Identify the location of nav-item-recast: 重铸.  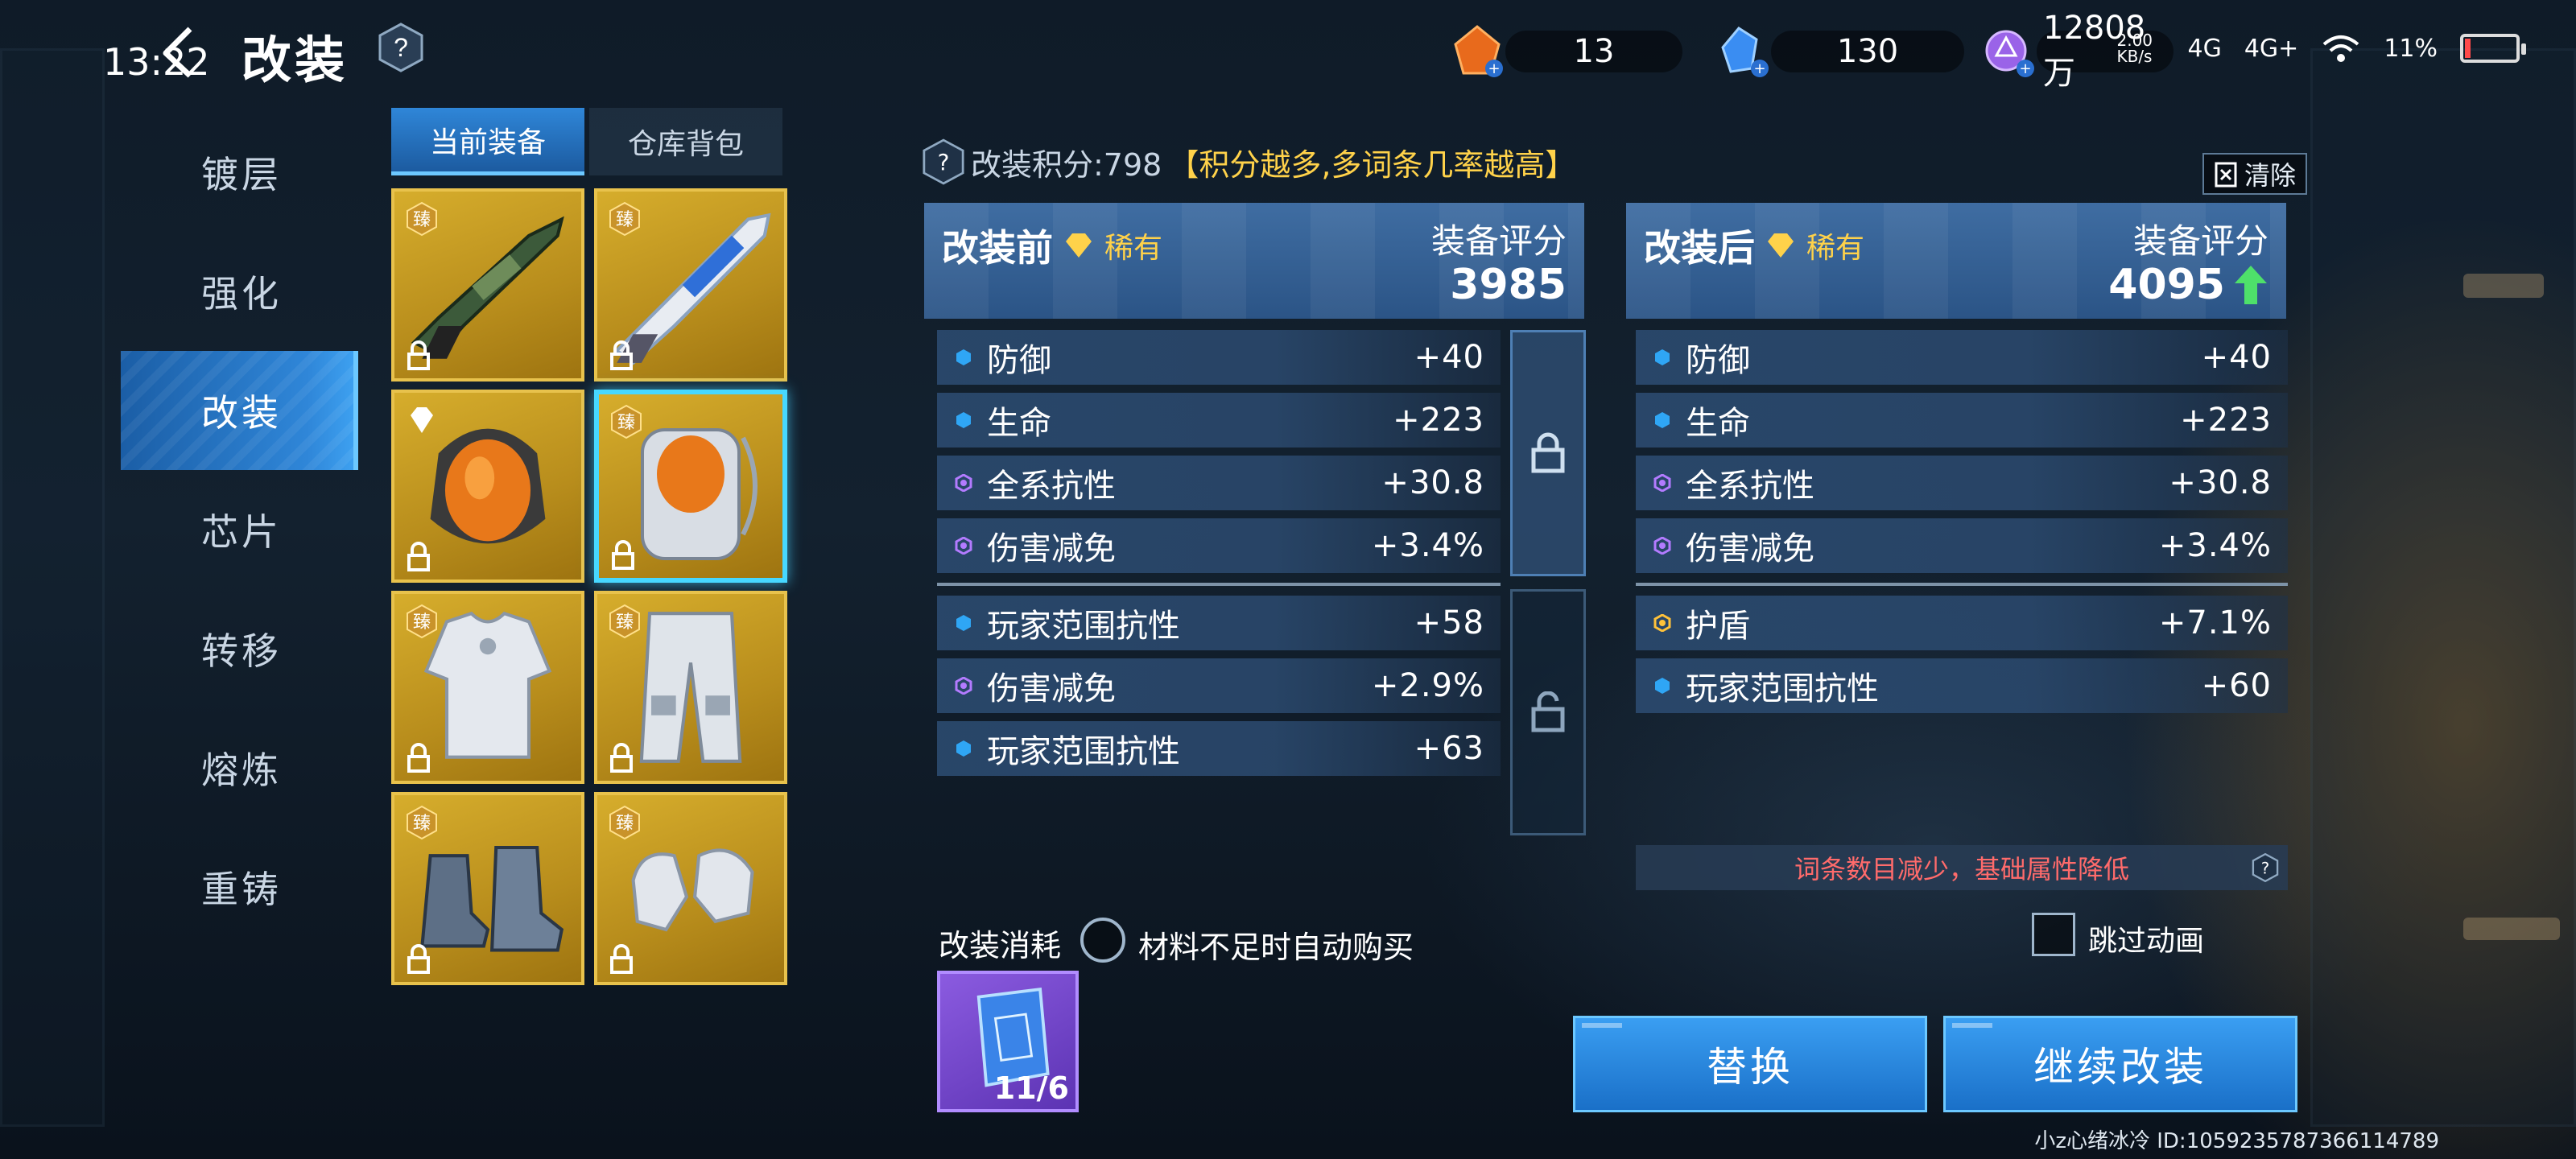
(239, 887).